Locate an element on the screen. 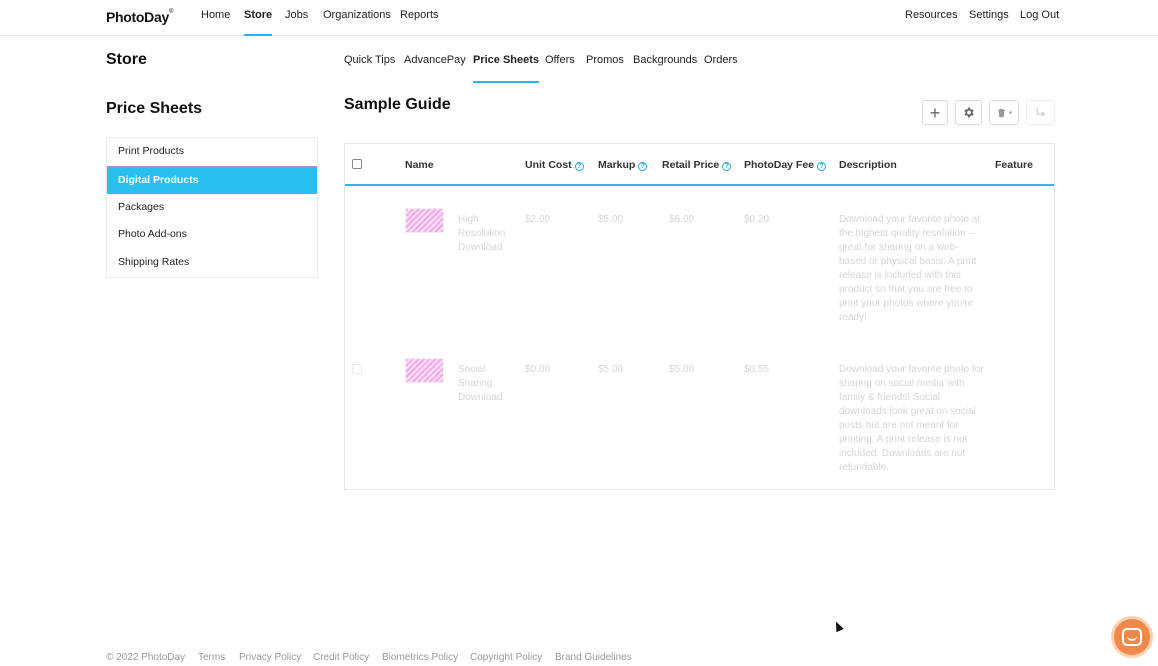 This screenshot has width=1158, height=666. footer-link-terms: Terms is located at coordinates (211, 657).